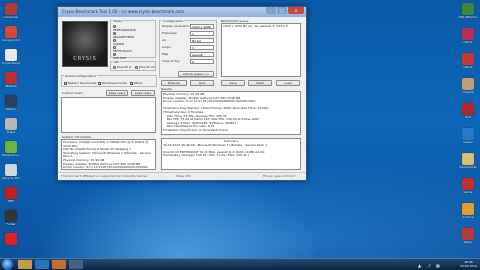 The height and width of the screenshot is (270, 480). What do you see at coordinates (131, 83) in the screenshot?
I see `other-checkbox` at bounding box center [131, 83].